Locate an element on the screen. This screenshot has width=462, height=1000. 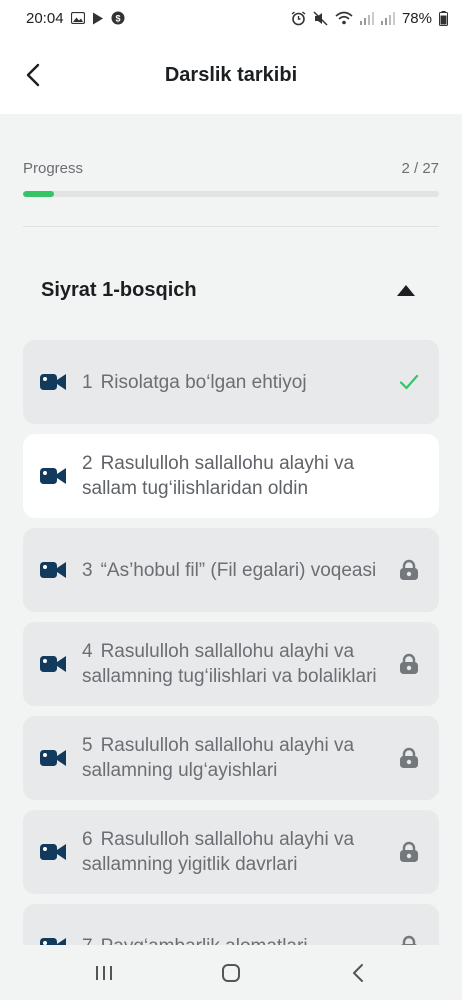
lesson-number: 2 is located at coordinates (87, 463).